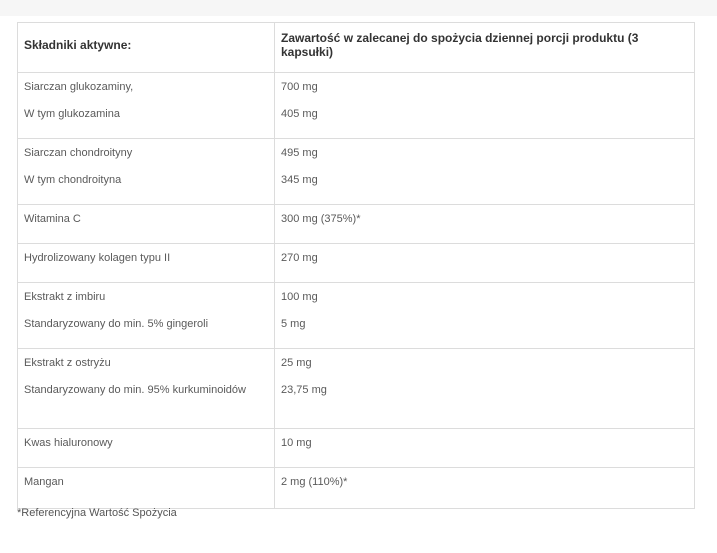 This screenshot has width=717, height=553. I want to click on ingredient-name: Siarczan chondroityny, so click(78, 153).